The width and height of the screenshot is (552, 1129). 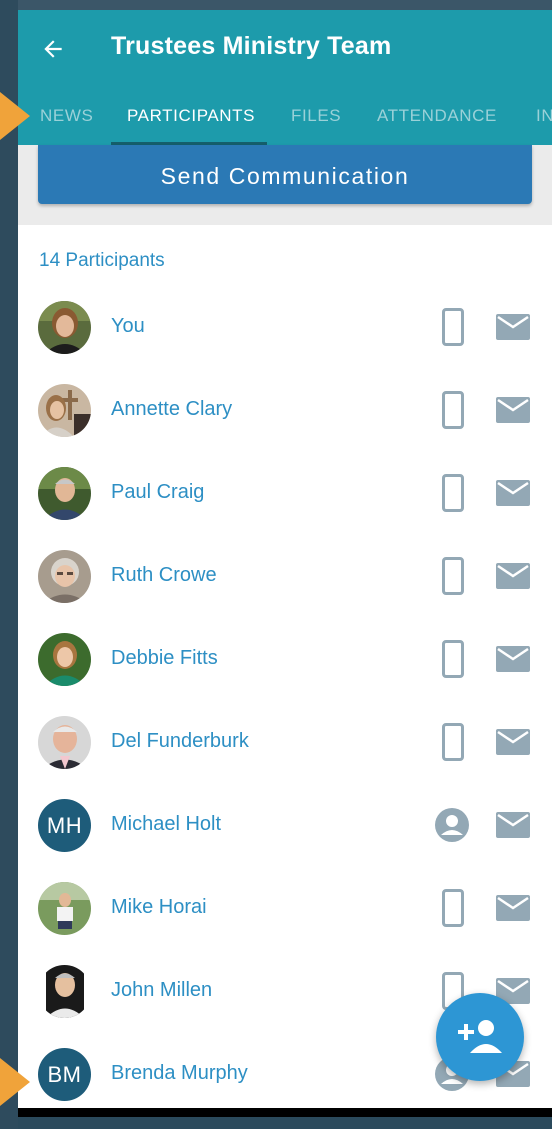 What do you see at coordinates (9, 564) in the screenshot?
I see `device-frame-left` at bounding box center [9, 564].